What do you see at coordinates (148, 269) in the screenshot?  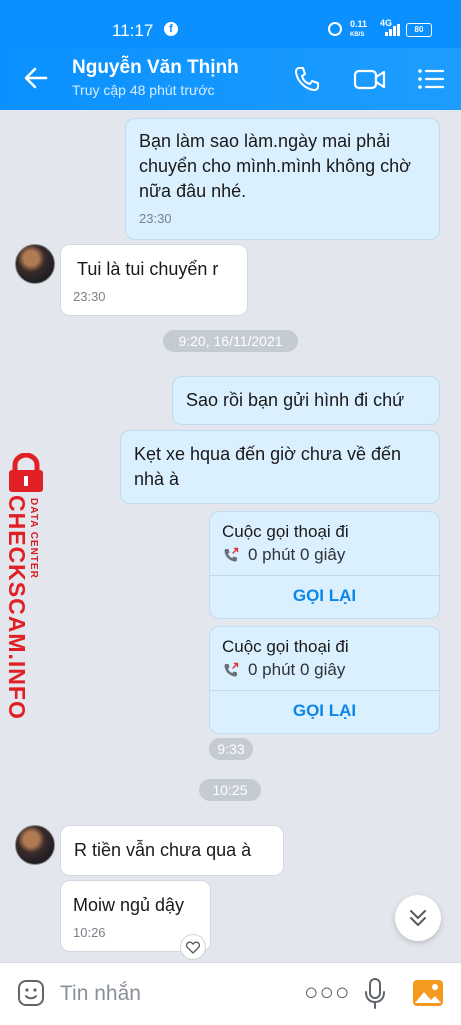 I see `message-text: Tui là tui chuyển r` at bounding box center [148, 269].